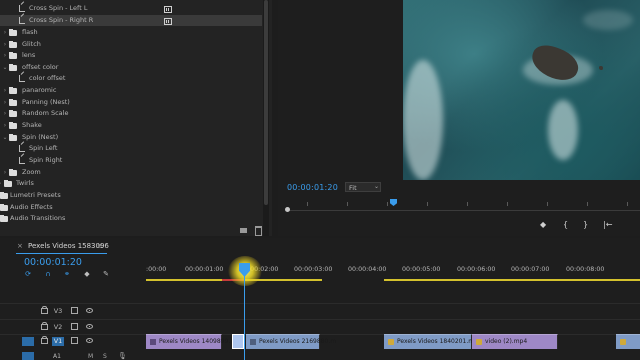 The height and width of the screenshot is (360, 640). I want to click on track-header-v2: V2, so click(73, 327).